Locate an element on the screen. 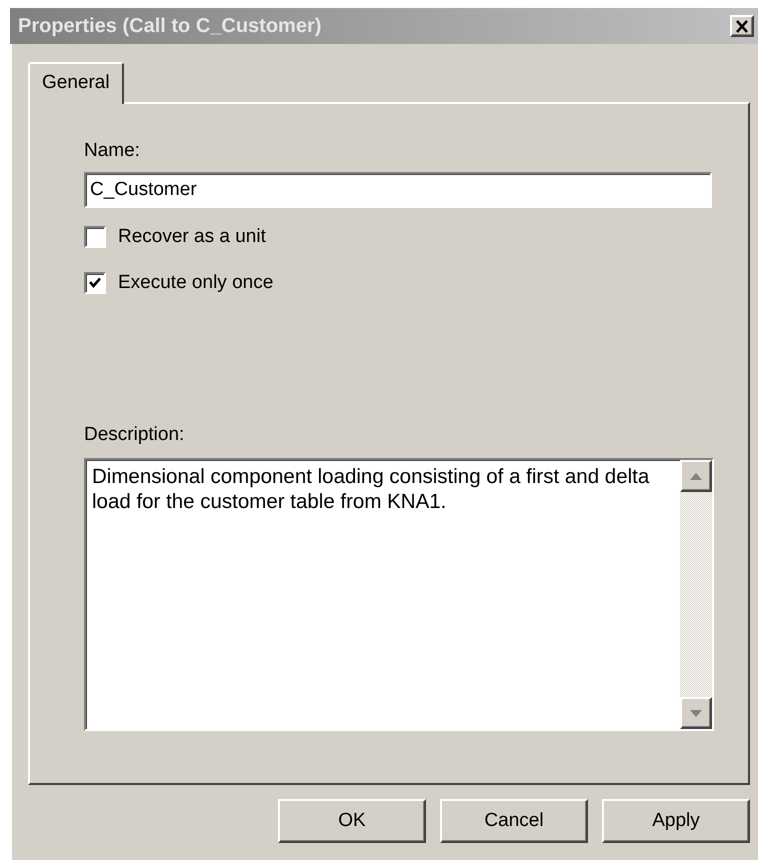 This screenshot has height=860, width=758. name-field: C_Customer is located at coordinates (398, 190).